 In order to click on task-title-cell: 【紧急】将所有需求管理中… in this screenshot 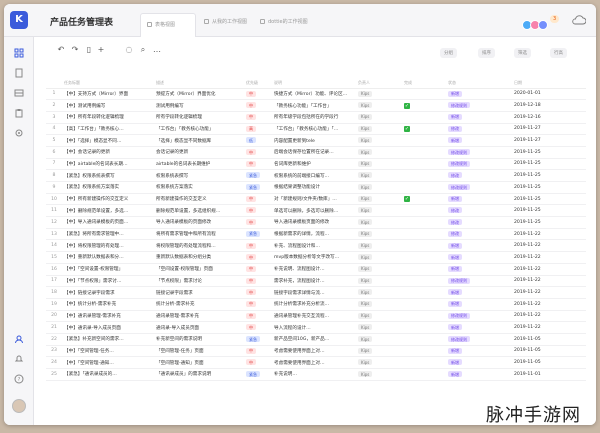, I will do `click(108, 234)`.